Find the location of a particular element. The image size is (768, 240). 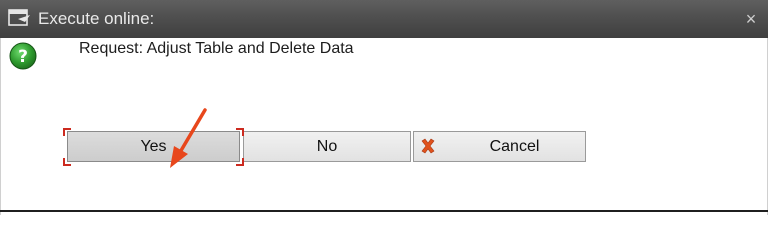

cancel-button-label: Cancel is located at coordinates (514, 146).